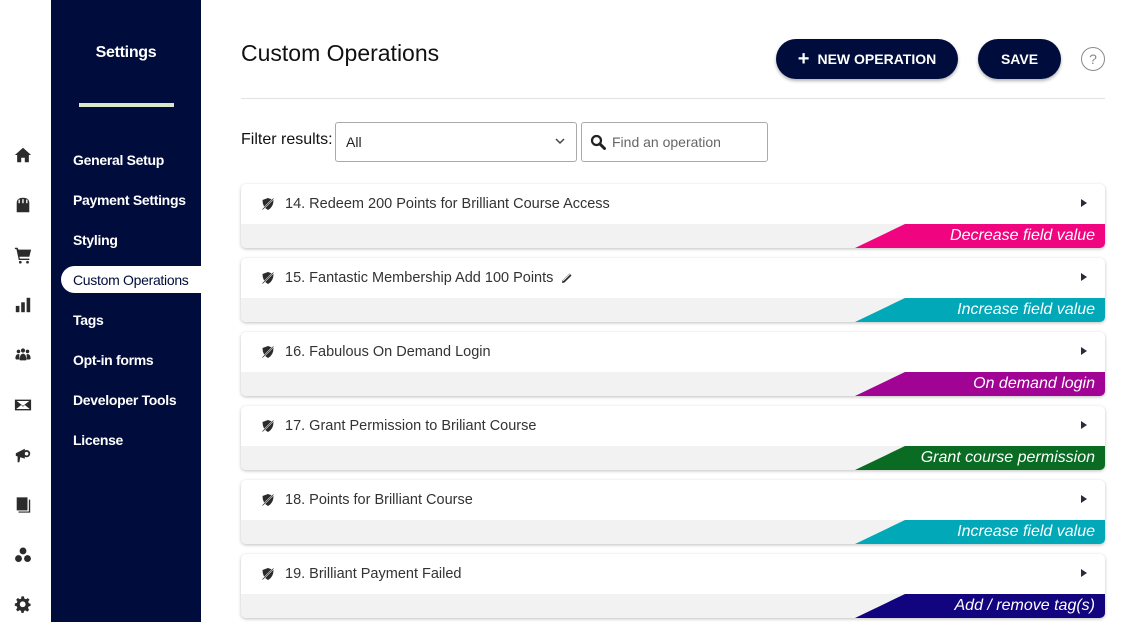 The height and width of the screenshot is (622, 1136). What do you see at coordinates (23, 305) in the screenshot?
I see `bar-chart-icon` at bounding box center [23, 305].